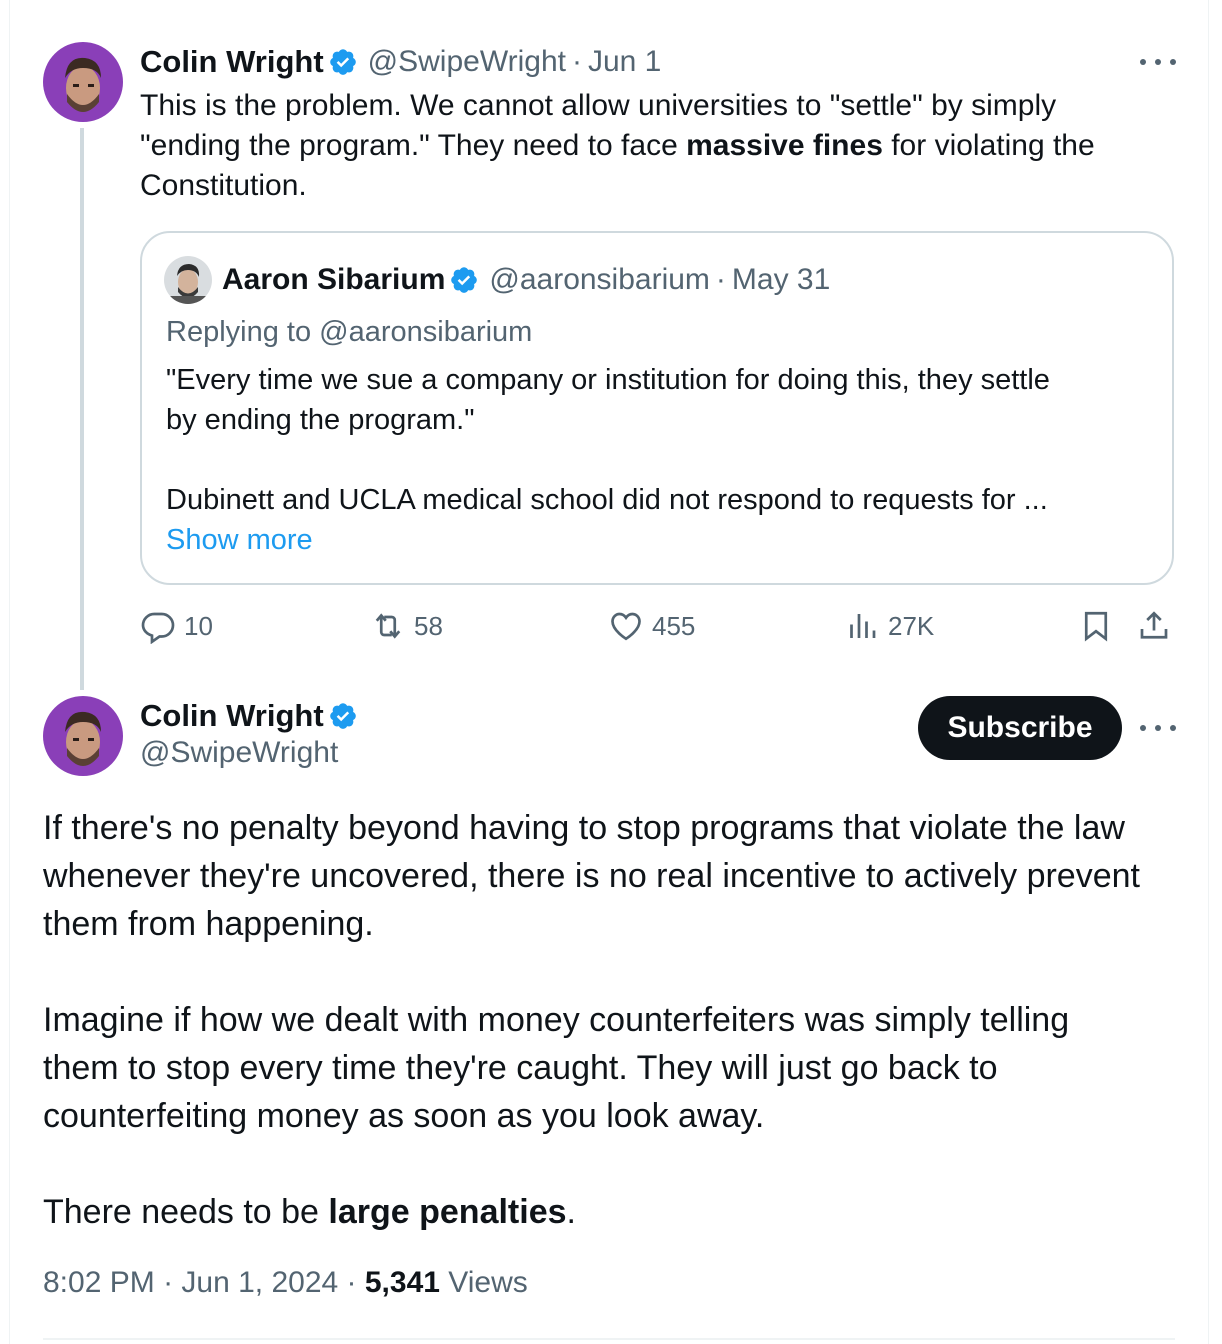 This screenshot has width=1222, height=1344. What do you see at coordinates (208, 924) in the screenshot?
I see `tweet2-line: them from happening.` at bounding box center [208, 924].